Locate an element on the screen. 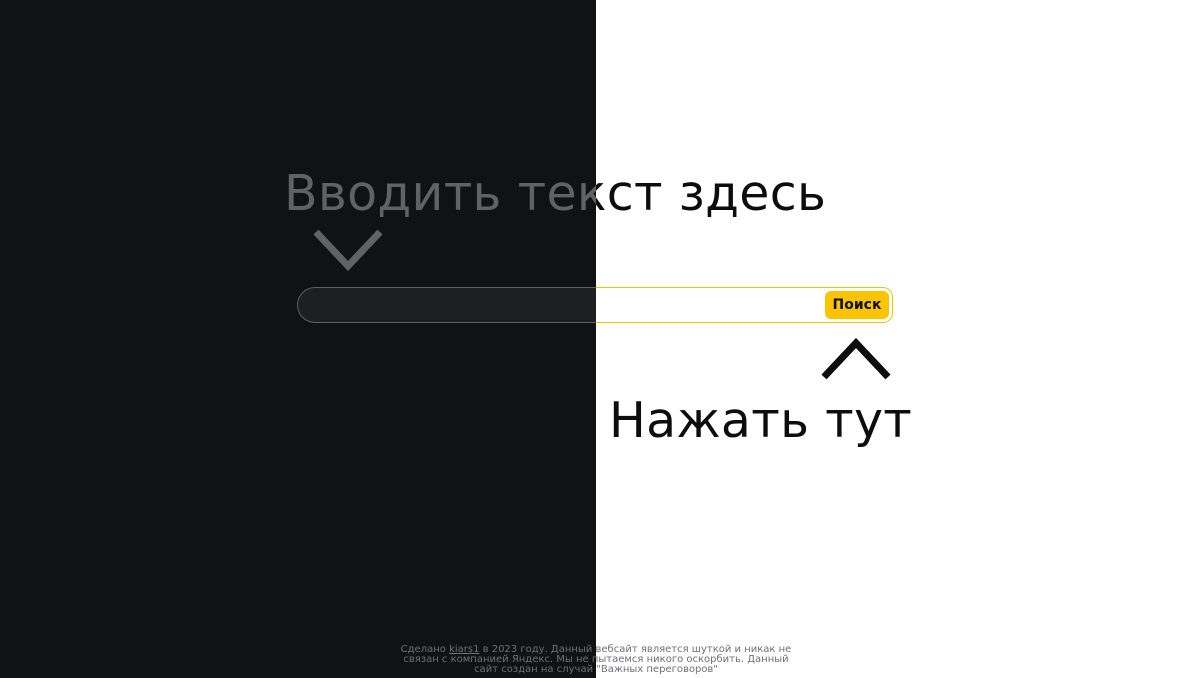 The height and width of the screenshot is (678, 1192). input-hint-text-light: Вводить текст здесь is located at coordinates (711, 193).